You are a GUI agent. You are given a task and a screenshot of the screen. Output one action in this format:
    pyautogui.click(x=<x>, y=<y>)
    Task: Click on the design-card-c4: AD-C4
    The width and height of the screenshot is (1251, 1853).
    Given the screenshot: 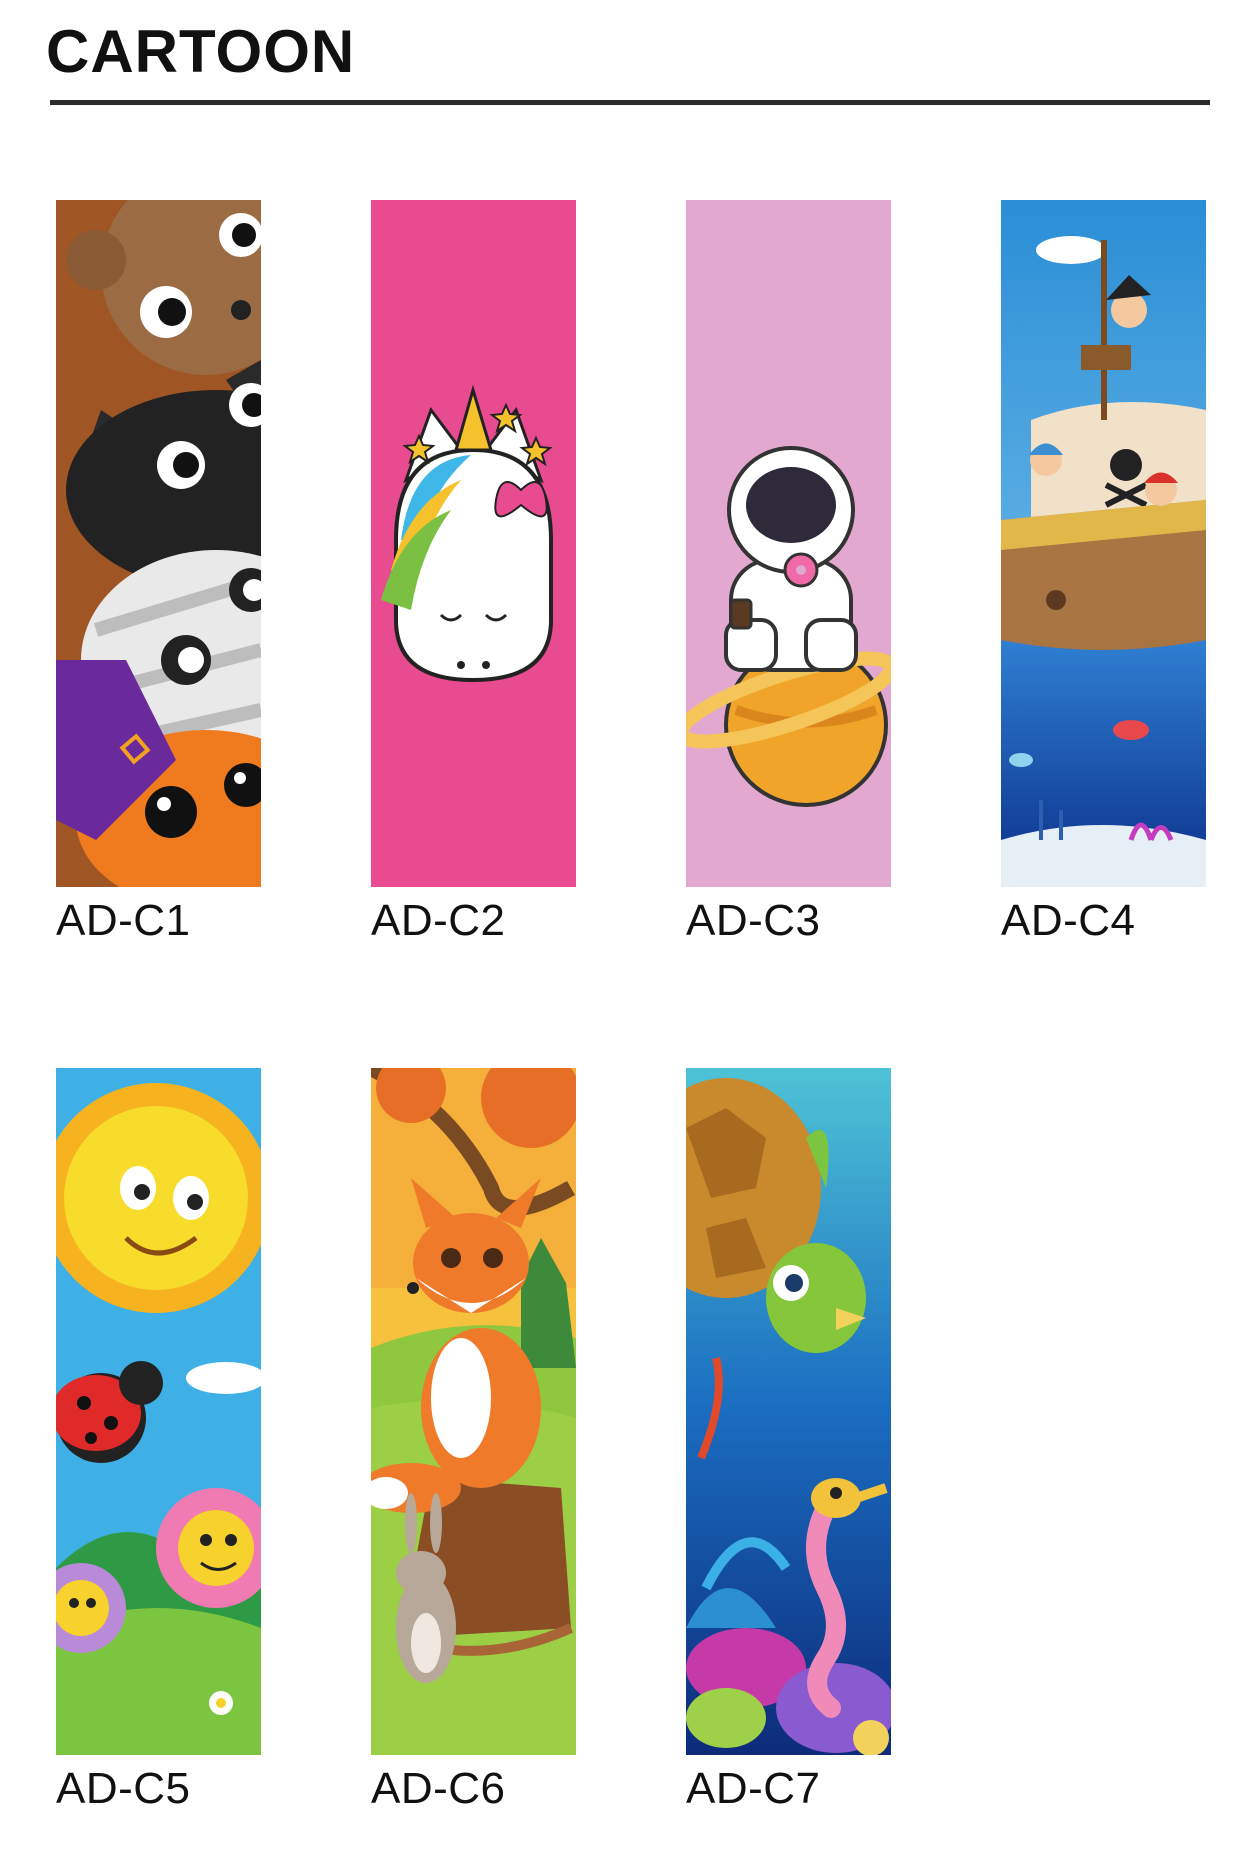 What is the action you would take?
    pyautogui.click(x=1103, y=571)
    